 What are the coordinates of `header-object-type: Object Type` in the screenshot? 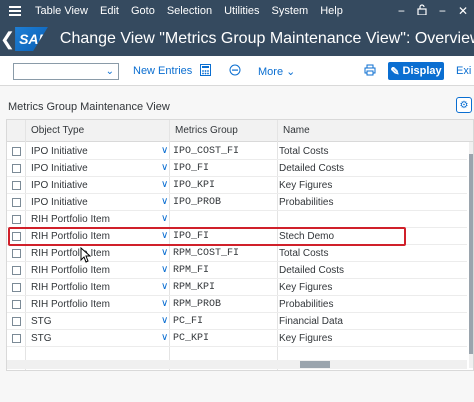 It's located at (57, 130).